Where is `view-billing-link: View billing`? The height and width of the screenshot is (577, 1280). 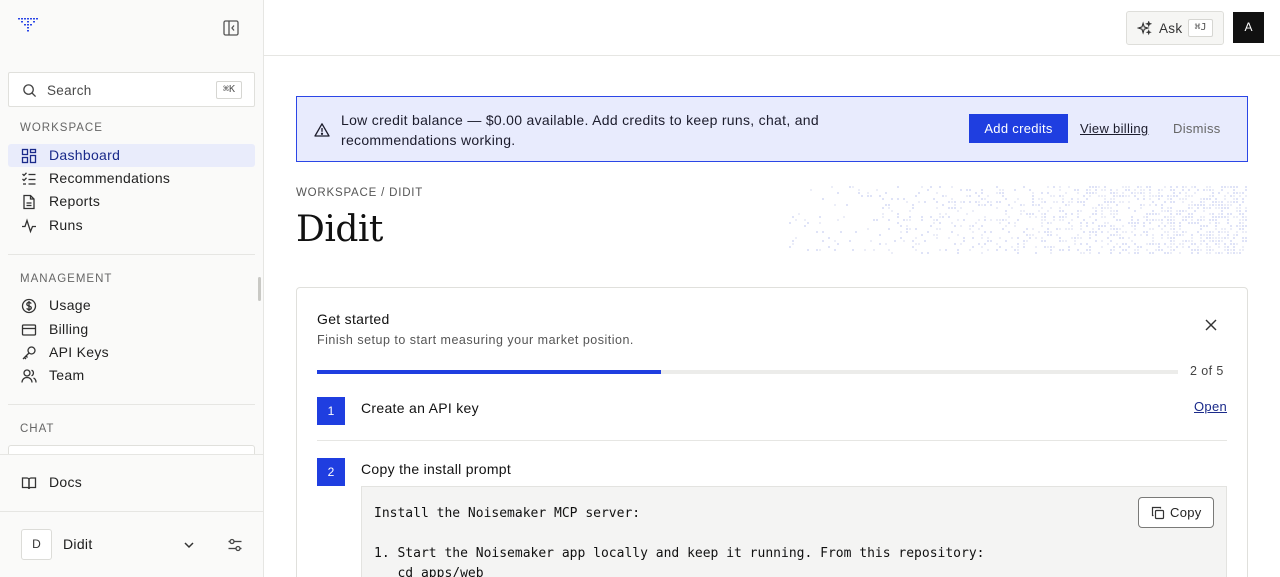
view-billing-link: View billing is located at coordinates (1114, 128).